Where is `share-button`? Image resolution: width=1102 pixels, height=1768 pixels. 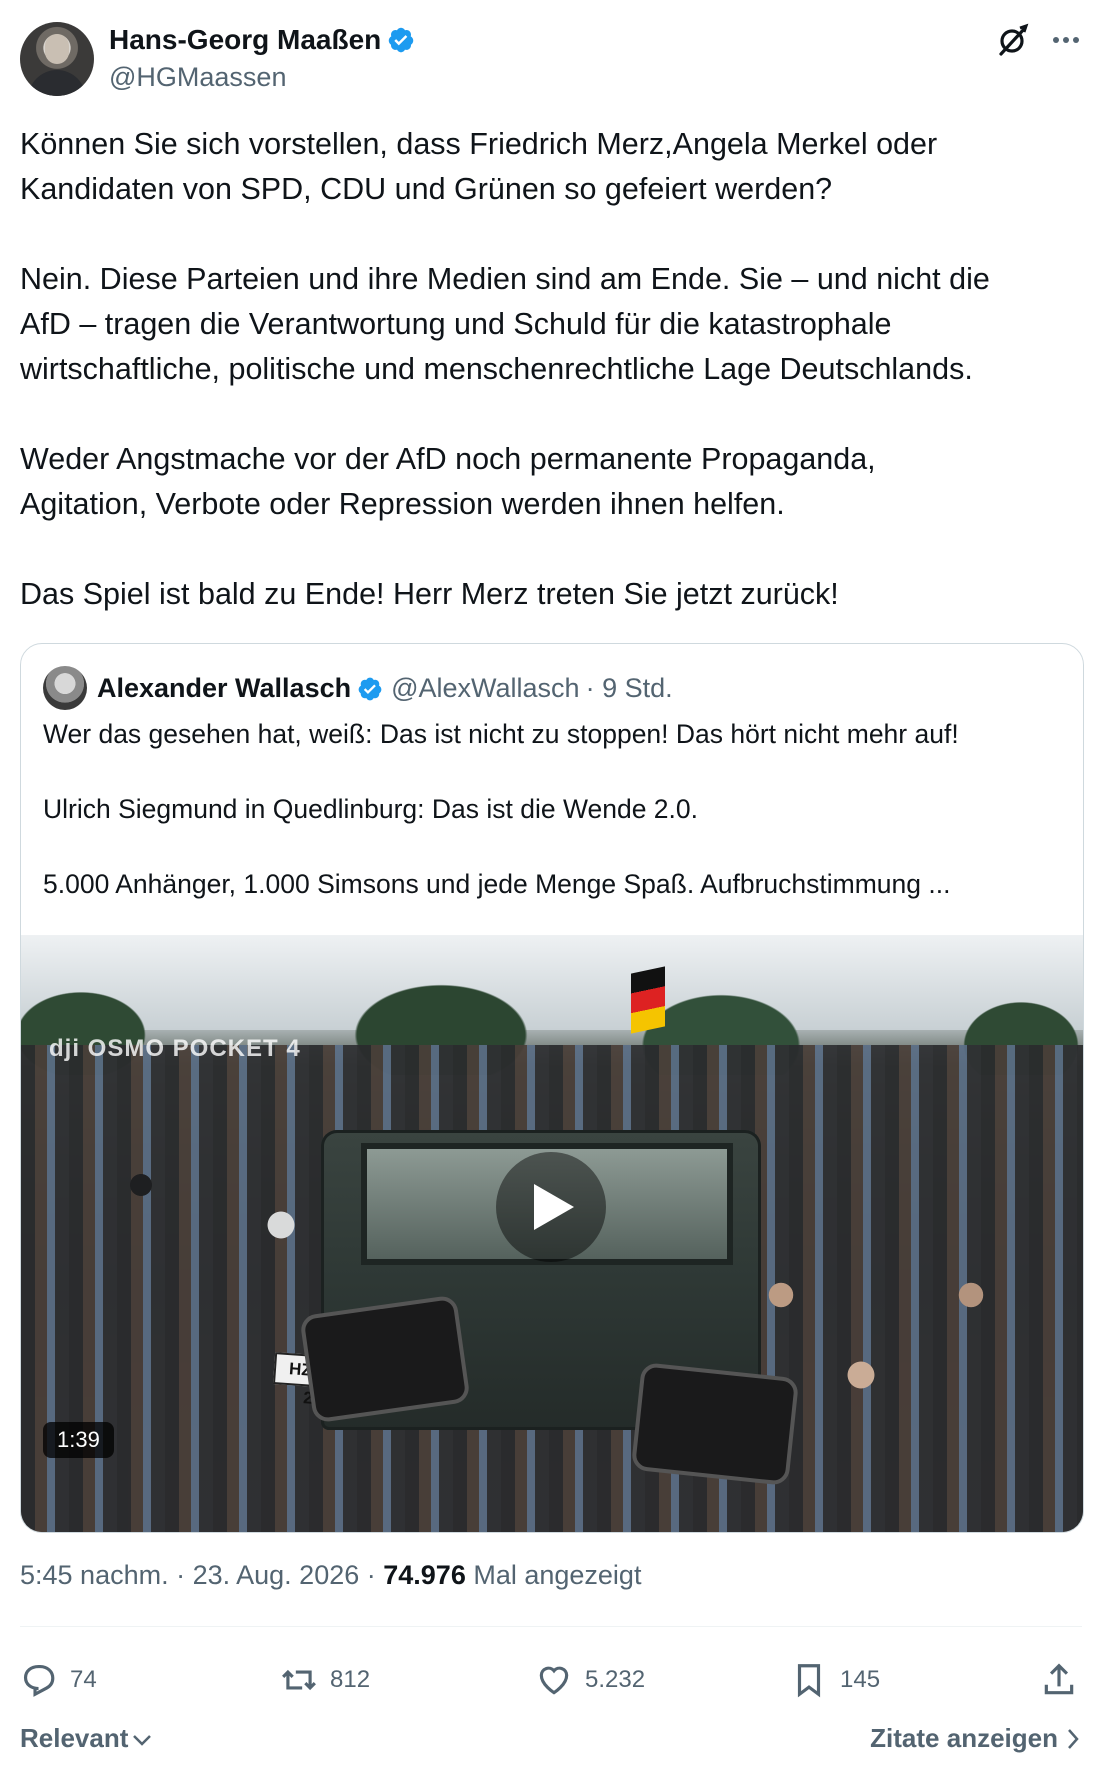
share-button is located at coordinates (1065, 1680).